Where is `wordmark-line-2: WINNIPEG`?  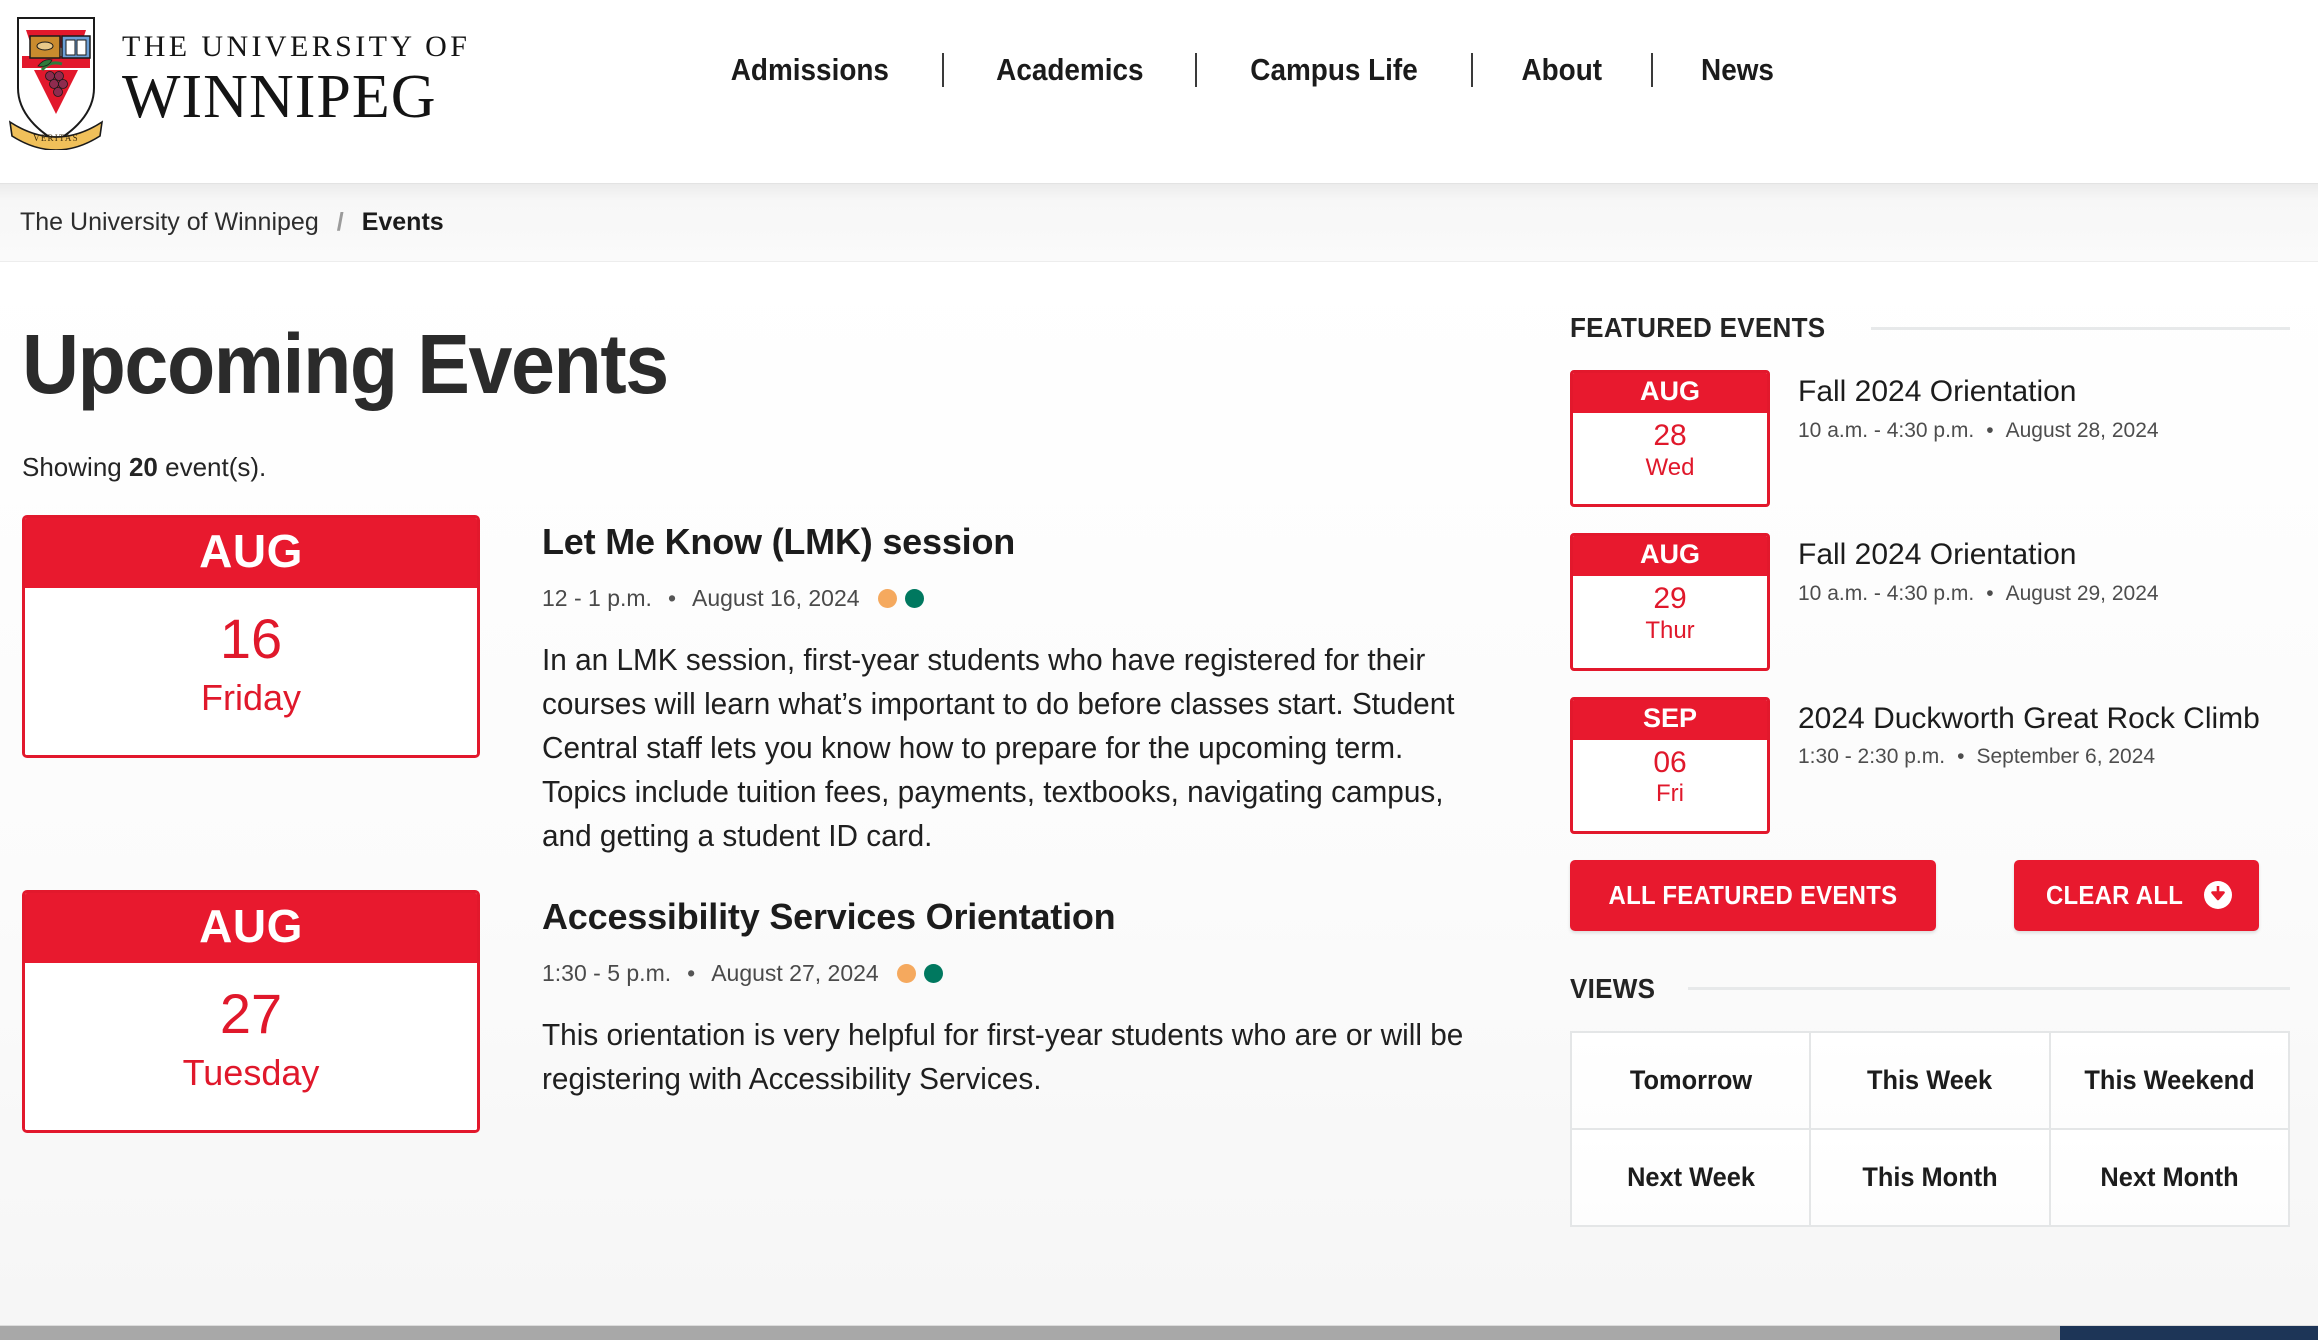
wordmark-line-2: WINNIPEG is located at coordinates (279, 97).